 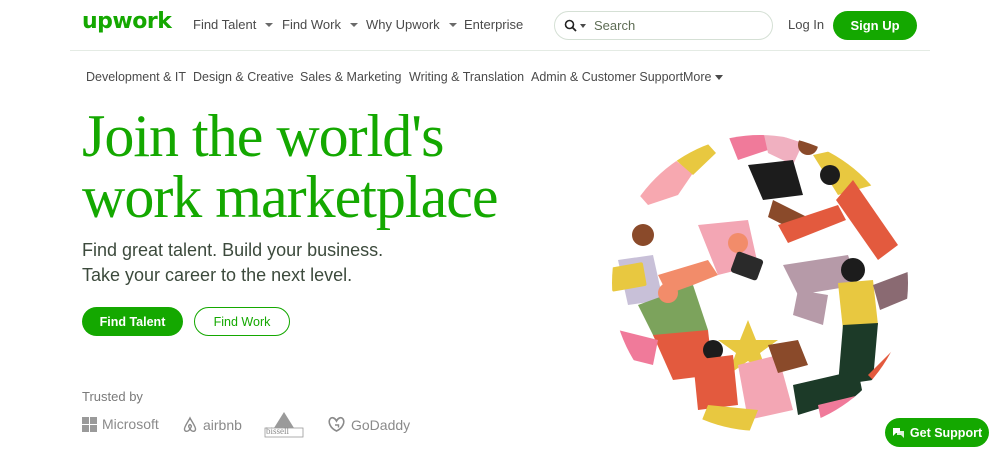 I want to click on signup-button: Sign Up, so click(x=875, y=25).